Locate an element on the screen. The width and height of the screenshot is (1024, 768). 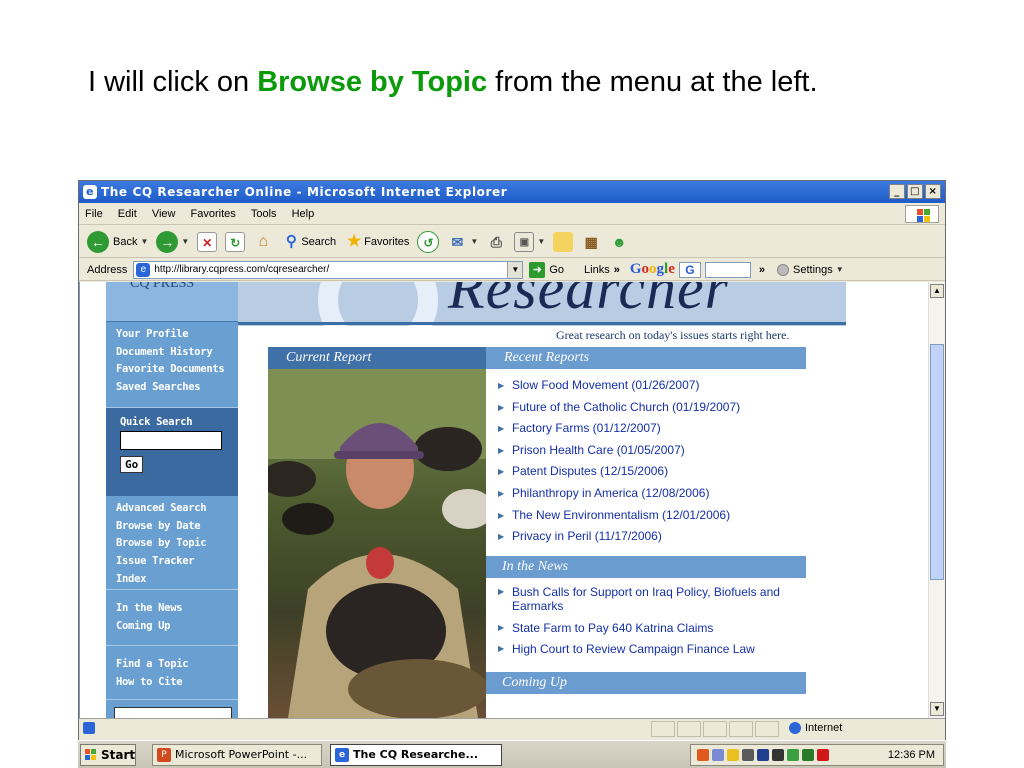
recent-report-link: Factory Farms (01/12/2007) is located at coordinates (619, 429).